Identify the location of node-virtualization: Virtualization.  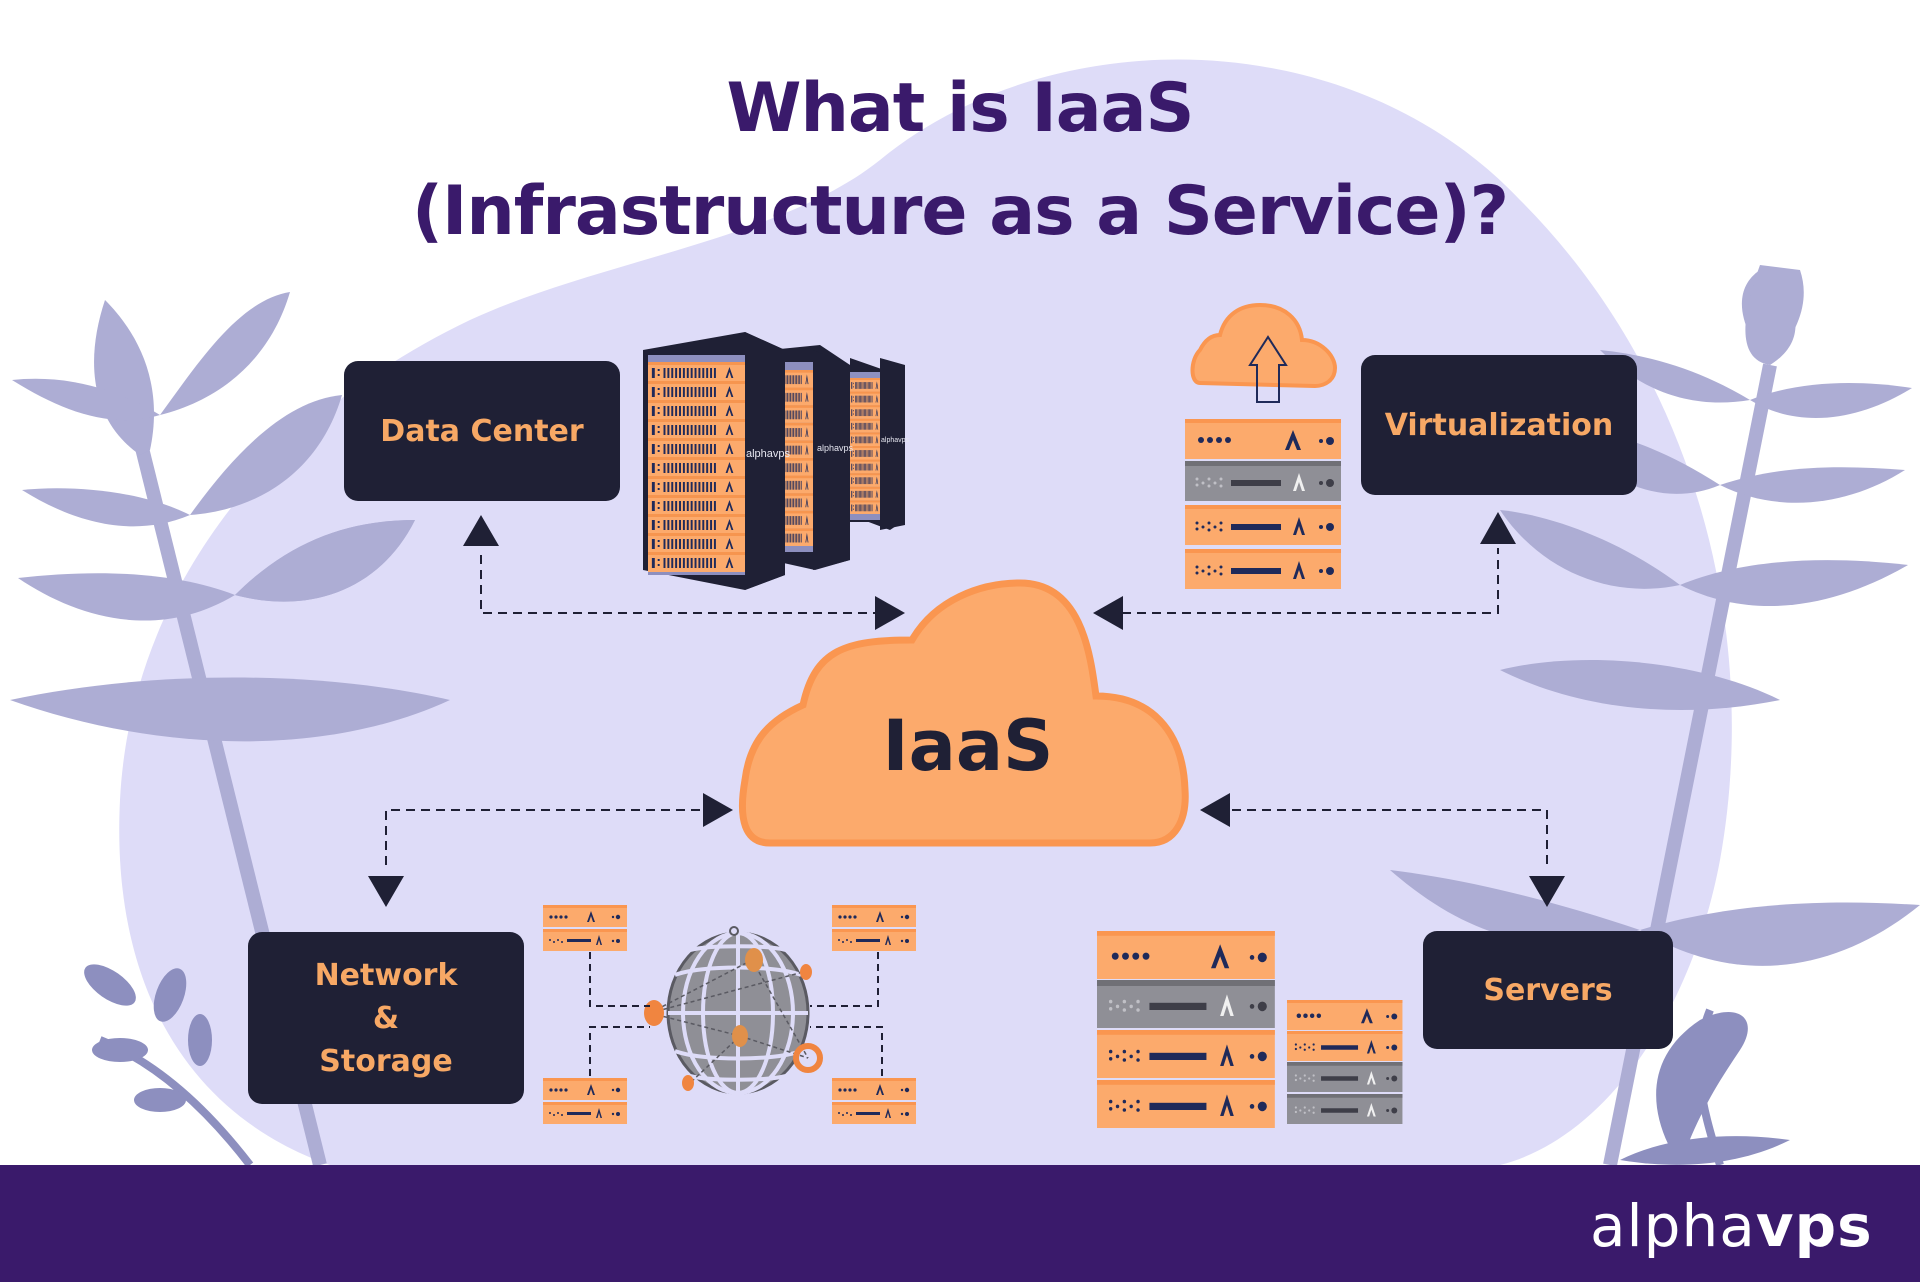
(1499, 425).